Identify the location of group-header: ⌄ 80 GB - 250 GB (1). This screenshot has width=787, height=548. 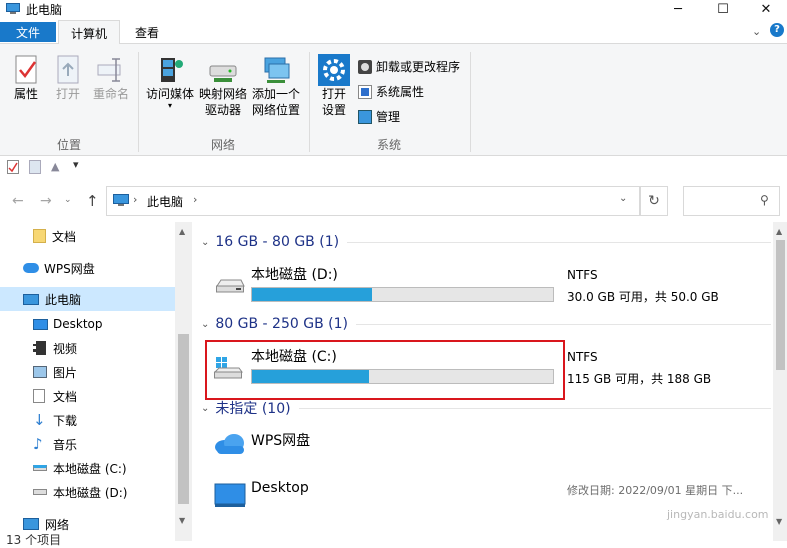
(486, 324).